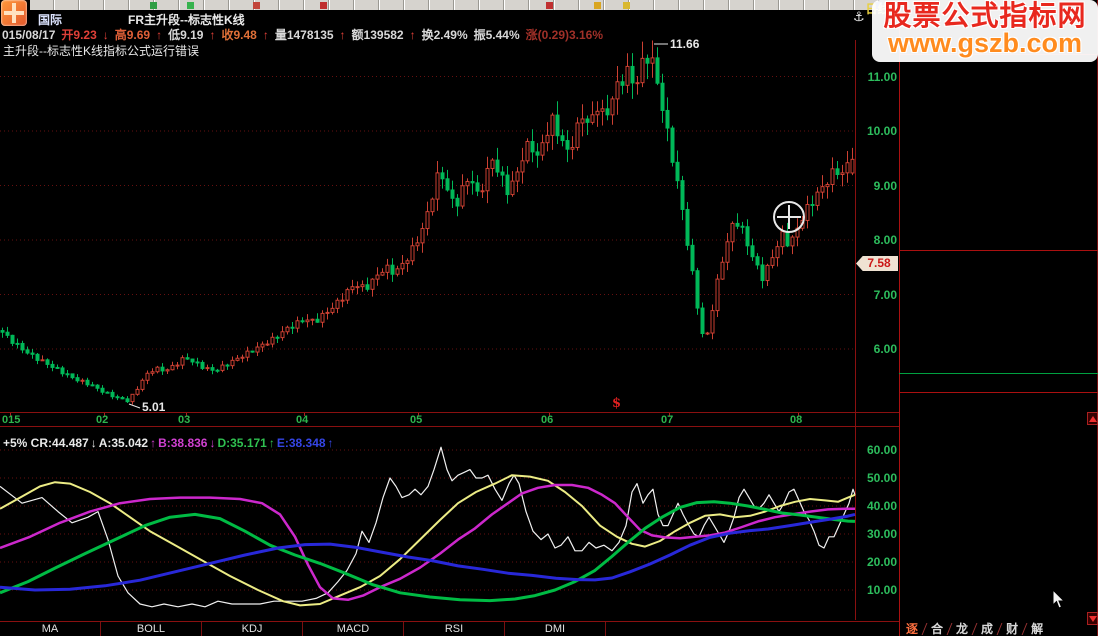  Describe the element at coordinates (617, 403) in the screenshot. I see `dollar-marker-icon: $` at that location.